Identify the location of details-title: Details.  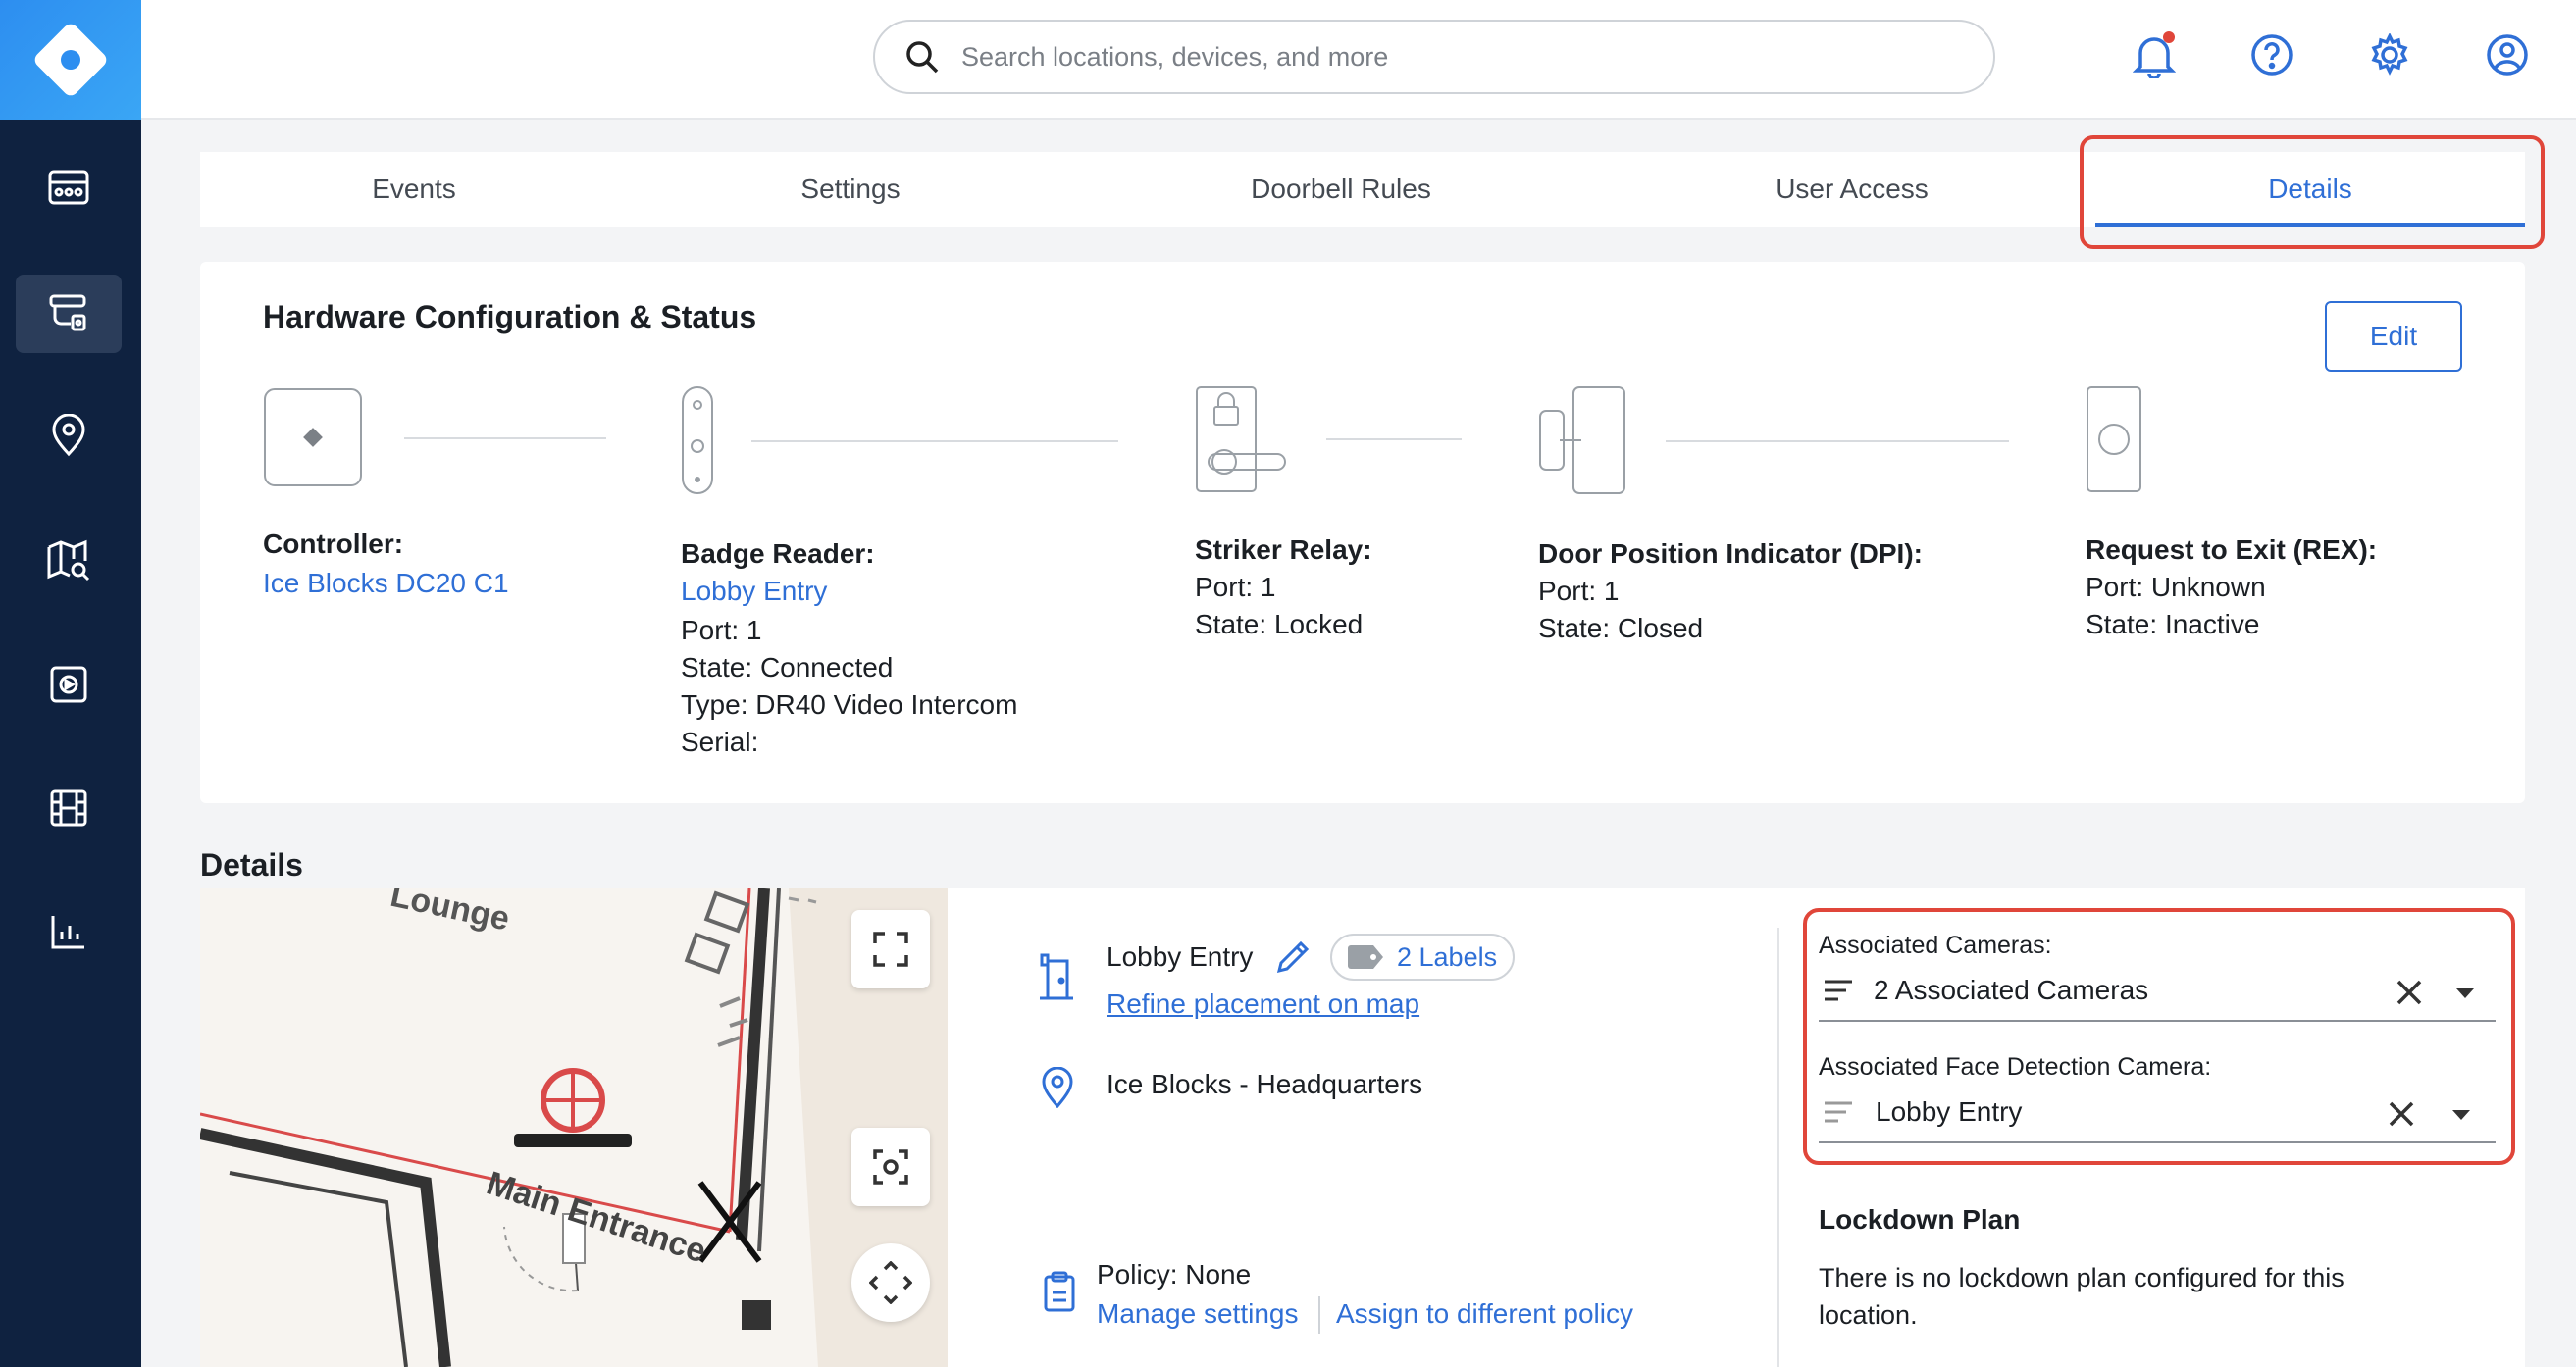
(251, 865).